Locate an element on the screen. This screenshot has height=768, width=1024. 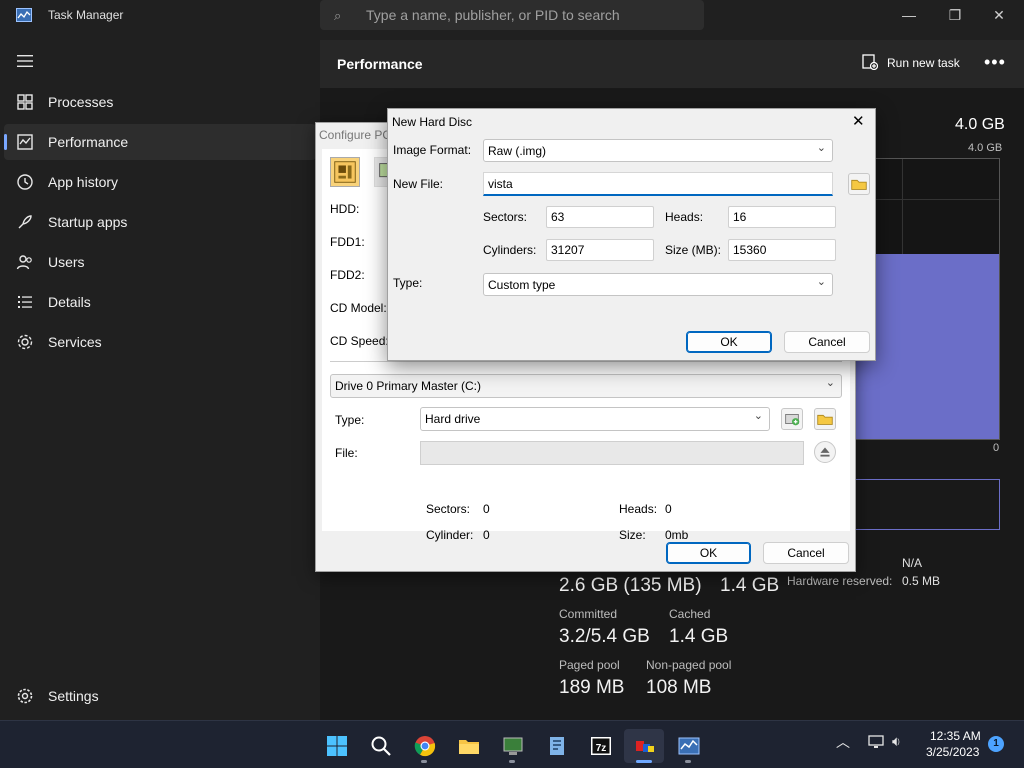
taskbar-task-manager is located at coordinates (688, 746).